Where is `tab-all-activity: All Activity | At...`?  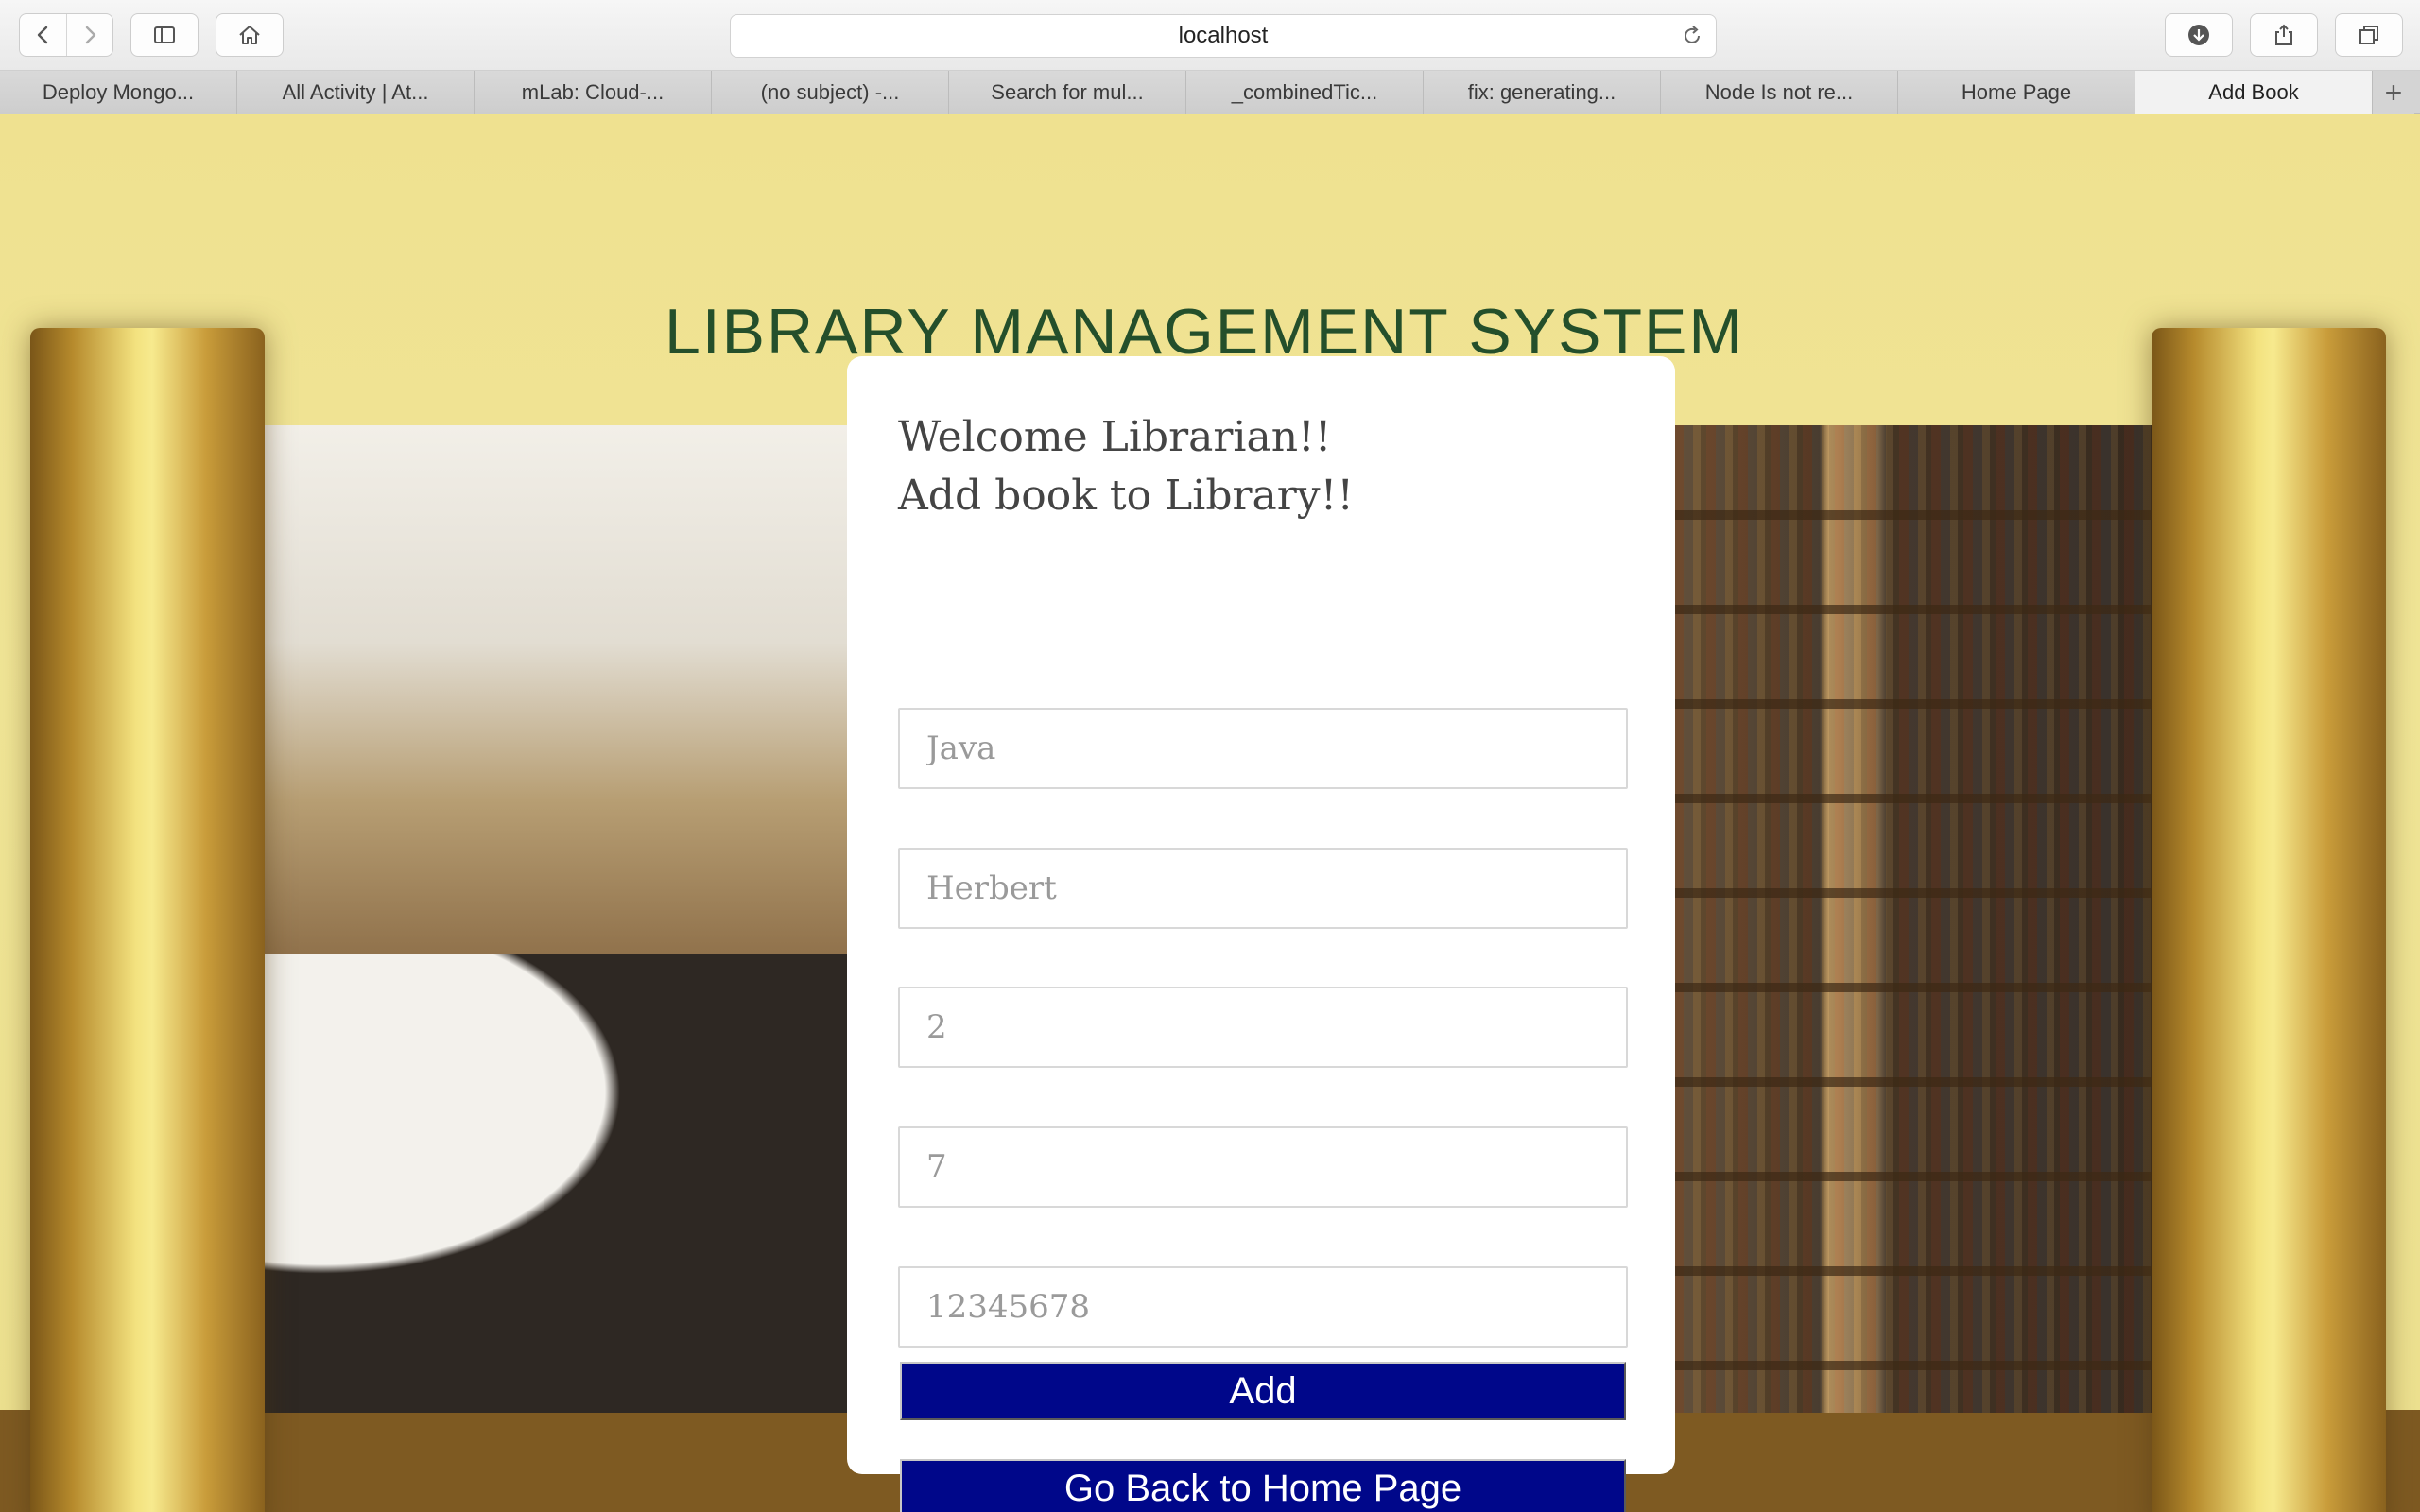 tab-all-activity: All Activity | At... is located at coordinates (356, 92).